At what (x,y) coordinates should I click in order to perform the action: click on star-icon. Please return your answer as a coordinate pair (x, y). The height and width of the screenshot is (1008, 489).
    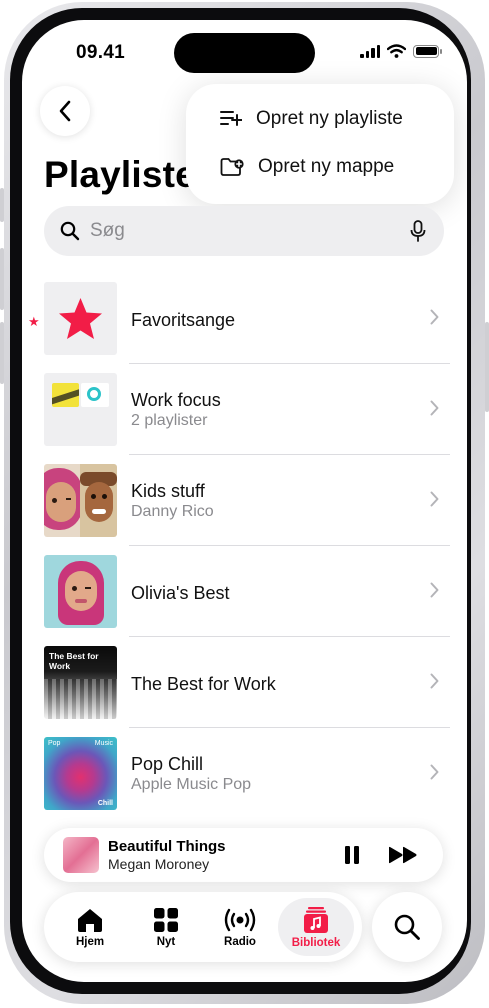
    Looking at the image, I should click on (80, 318).